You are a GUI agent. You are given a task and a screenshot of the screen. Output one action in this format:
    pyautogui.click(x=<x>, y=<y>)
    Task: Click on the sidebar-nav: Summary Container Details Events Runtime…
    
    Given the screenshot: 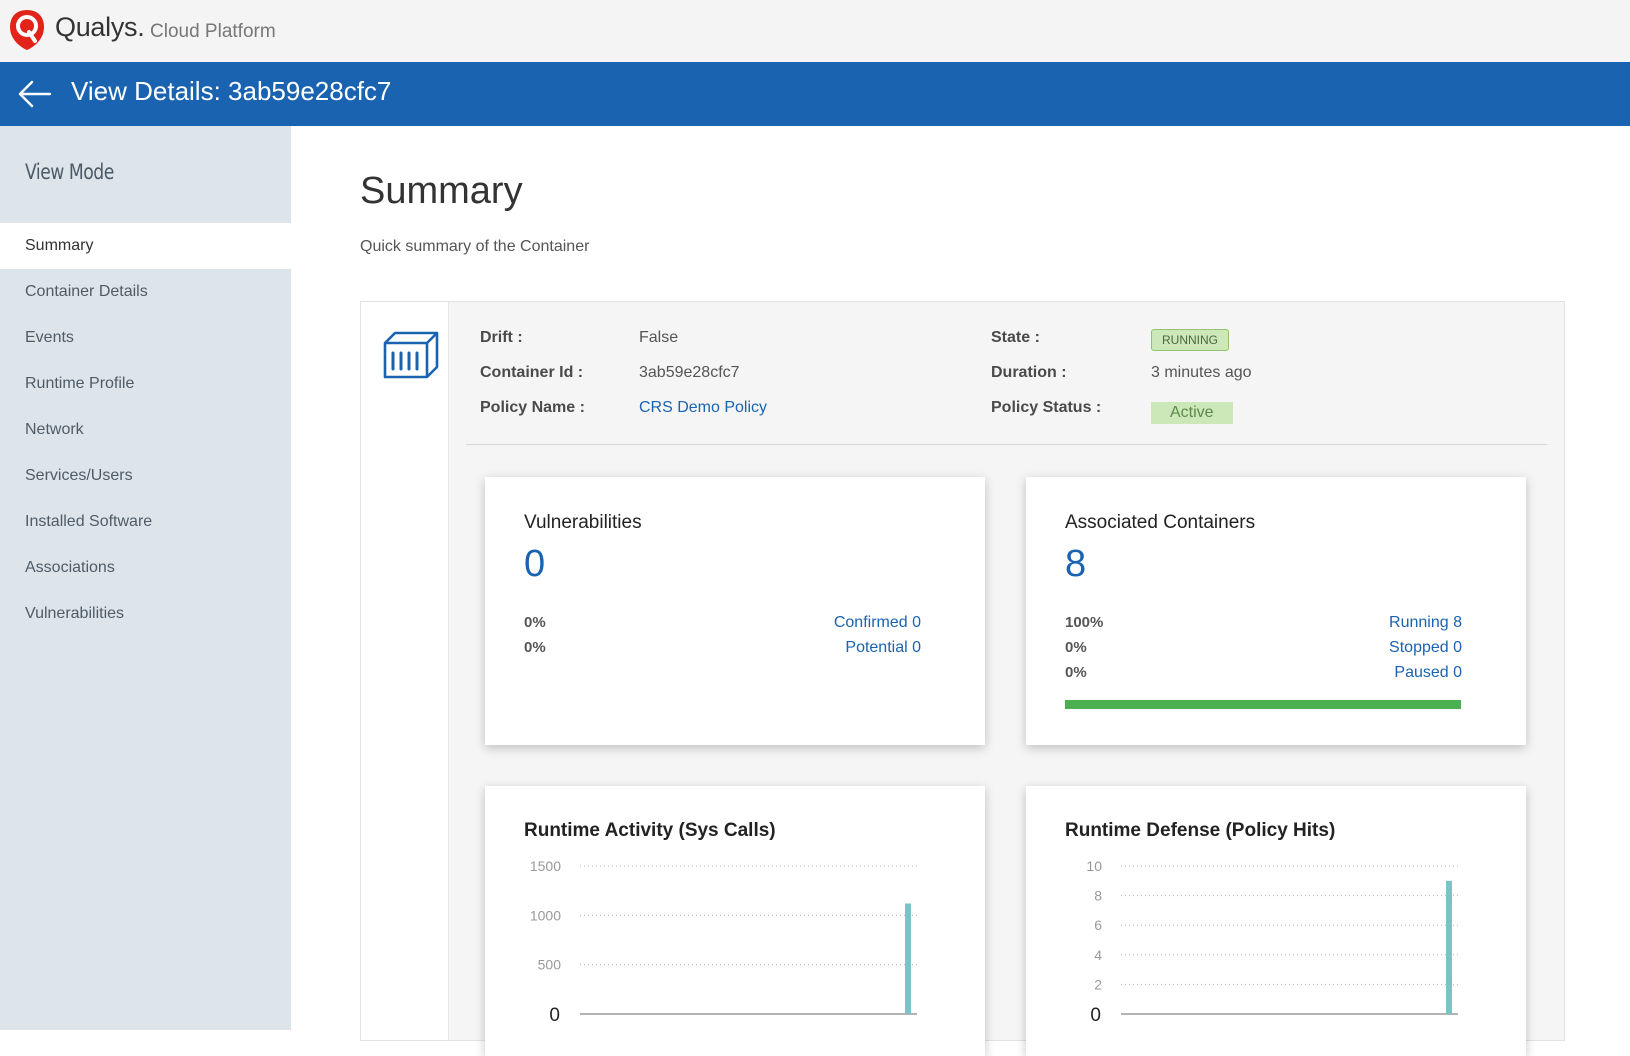 What is the action you would take?
    pyautogui.click(x=145, y=430)
    